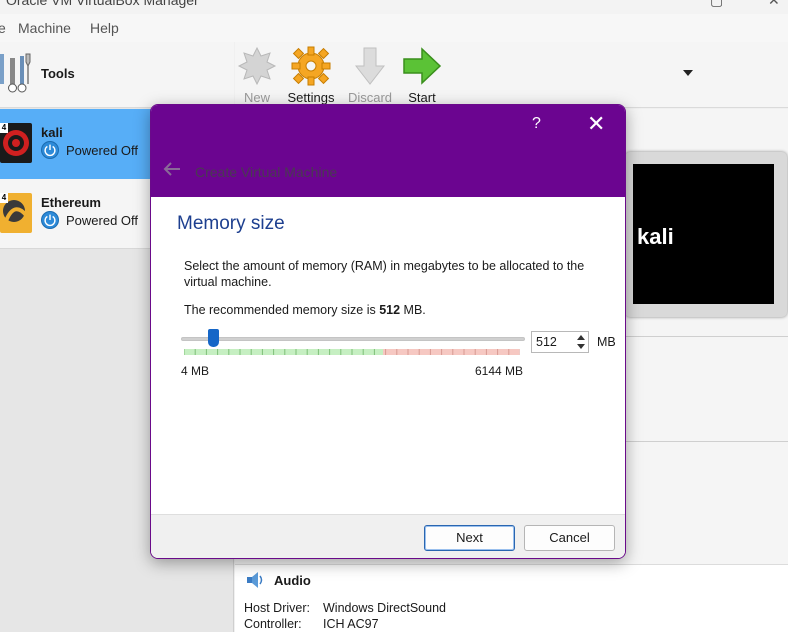 This screenshot has height=632, width=788. What do you see at coordinates (231, 223) in the screenshot?
I see `page-title: Memory size` at bounding box center [231, 223].